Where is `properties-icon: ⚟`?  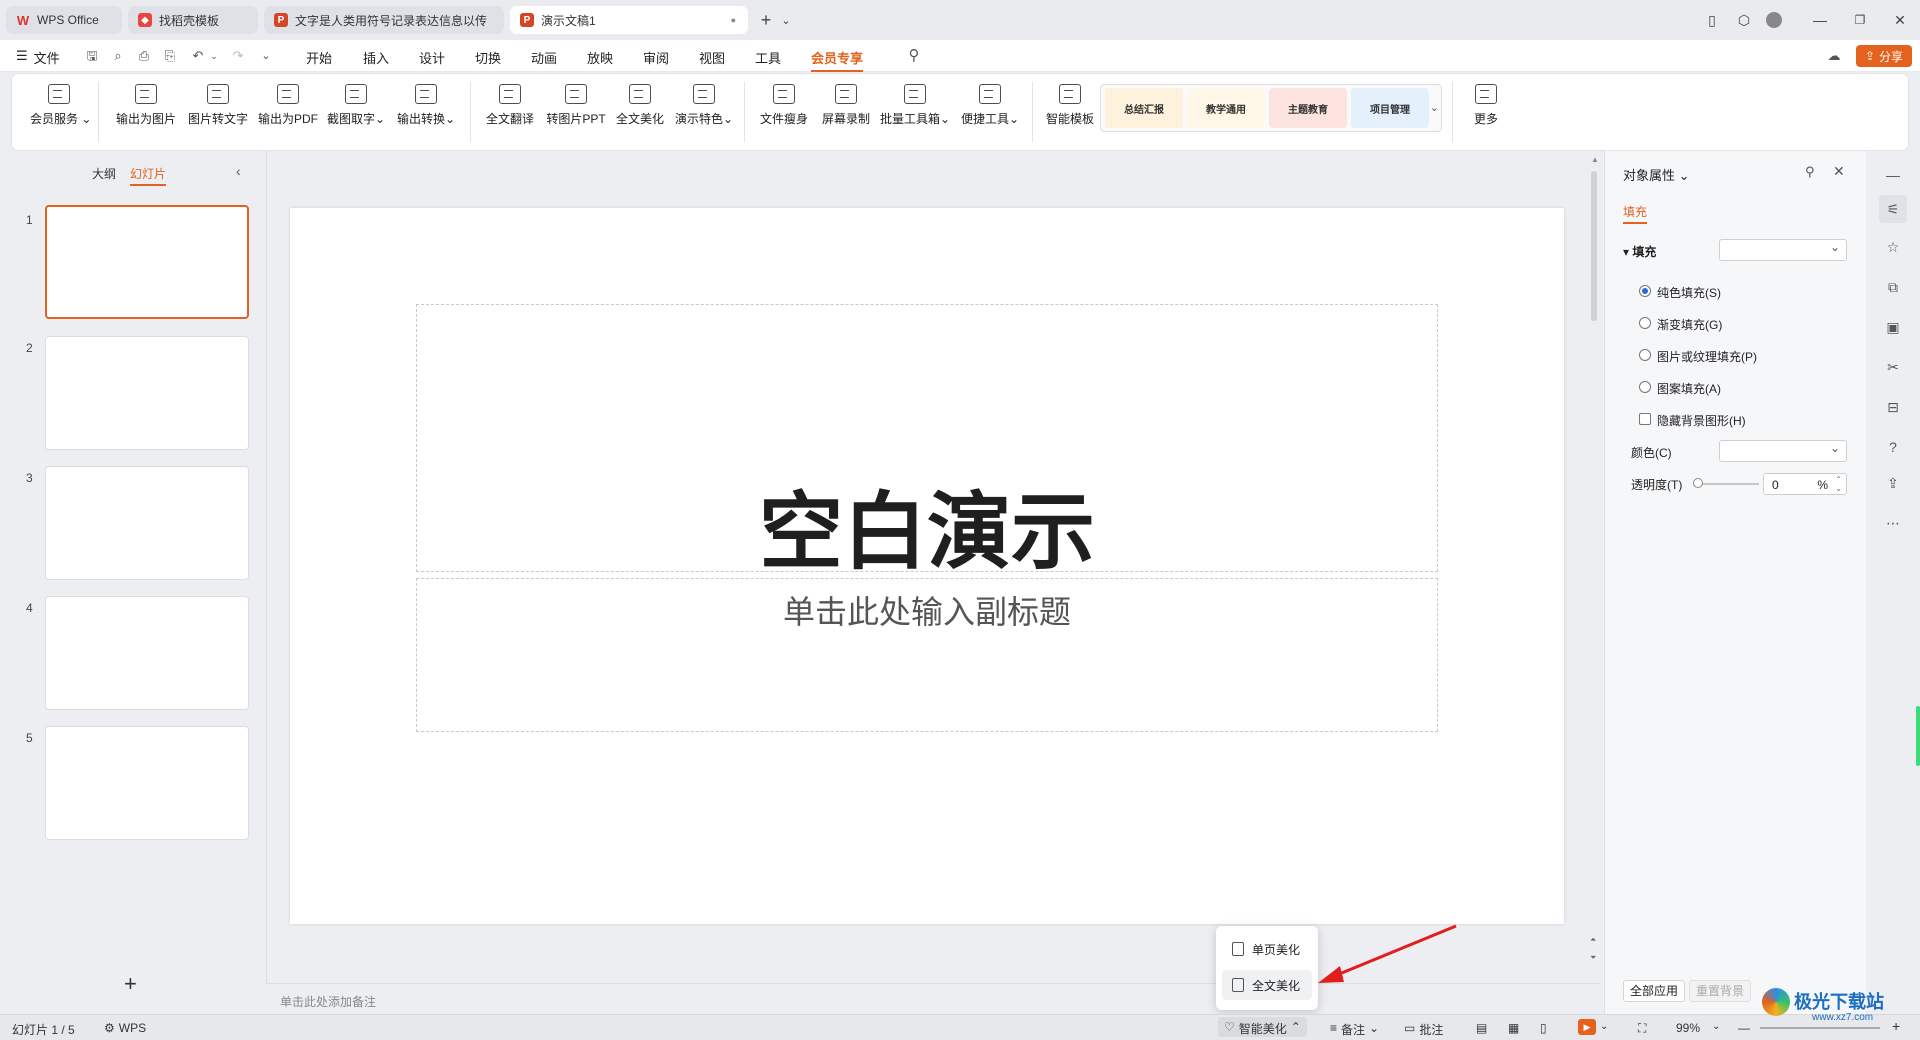
properties-icon: ⚟ is located at coordinates (1893, 209).